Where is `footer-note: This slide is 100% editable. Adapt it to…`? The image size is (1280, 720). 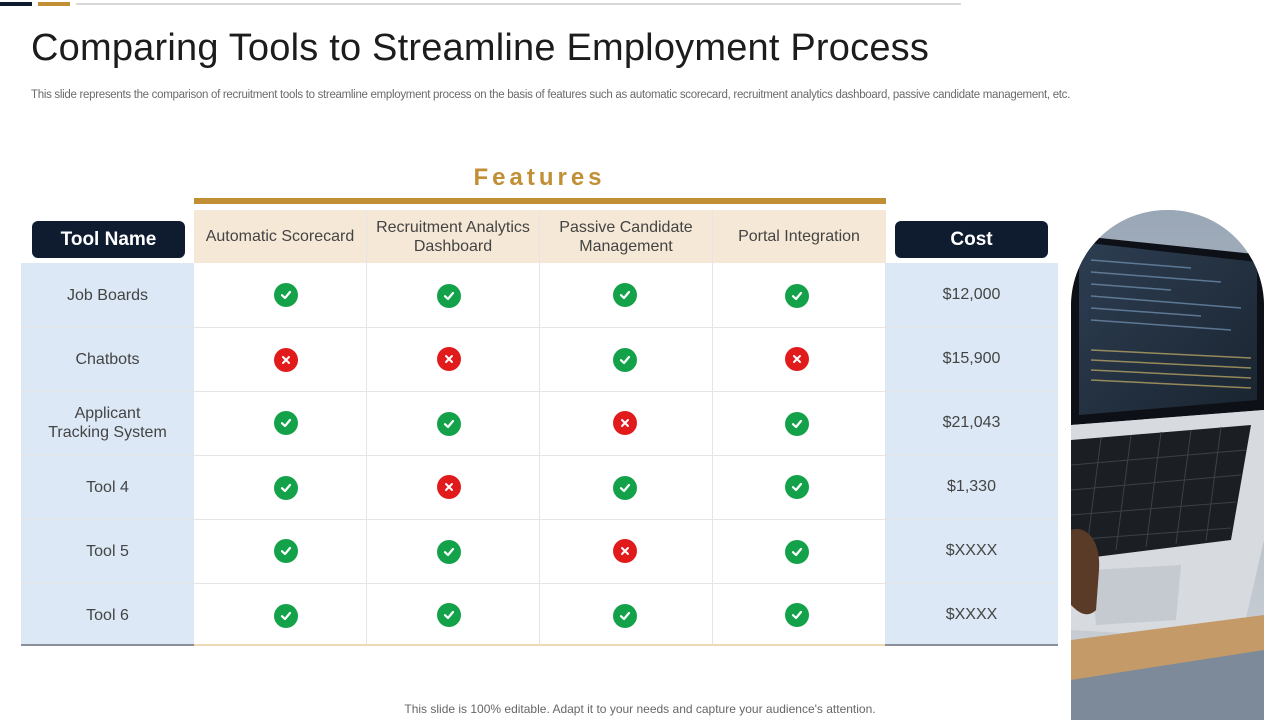
footer-note: This slide is 100% editable. Adapt it to… is located at coordinates (640, 709).